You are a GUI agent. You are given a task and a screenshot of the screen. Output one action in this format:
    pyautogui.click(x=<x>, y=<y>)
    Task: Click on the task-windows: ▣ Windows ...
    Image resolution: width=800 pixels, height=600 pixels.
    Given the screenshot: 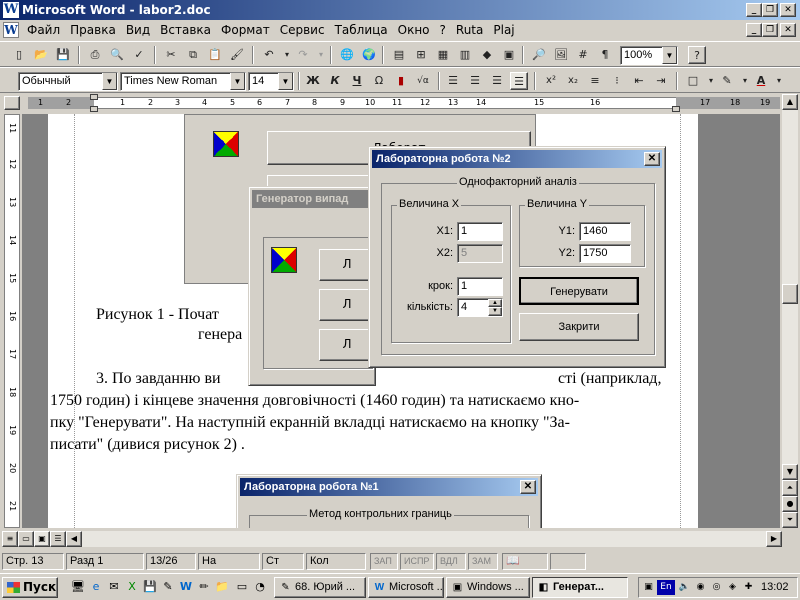 What is the action you would take?
    pyautogui.click(x=488, y=587)
    